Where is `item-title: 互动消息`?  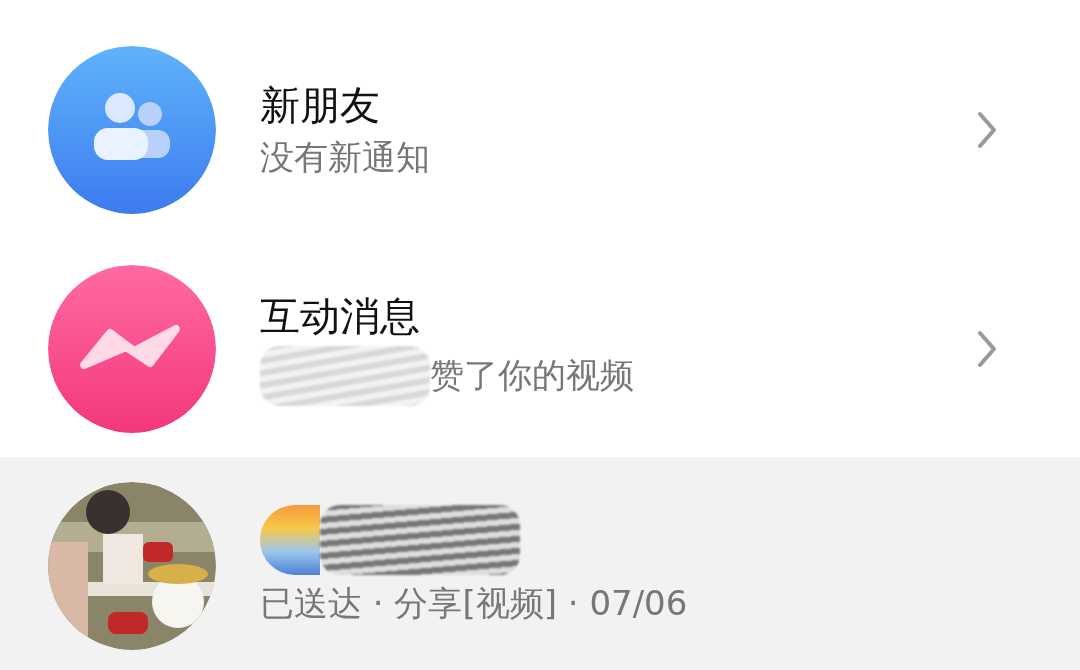
item-title: 互动消息 is located at coordinates (340, 315).